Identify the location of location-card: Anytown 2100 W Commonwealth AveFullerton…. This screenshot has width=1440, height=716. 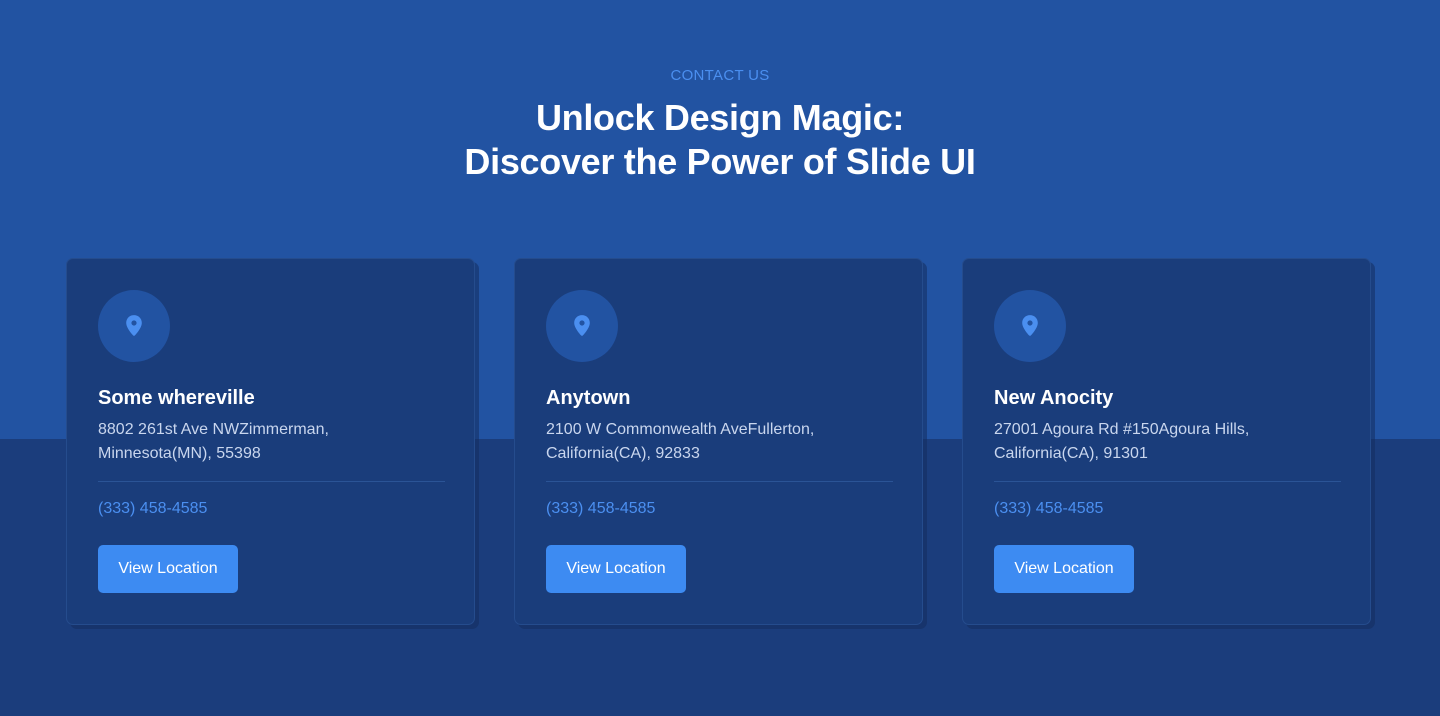
(718, 441).